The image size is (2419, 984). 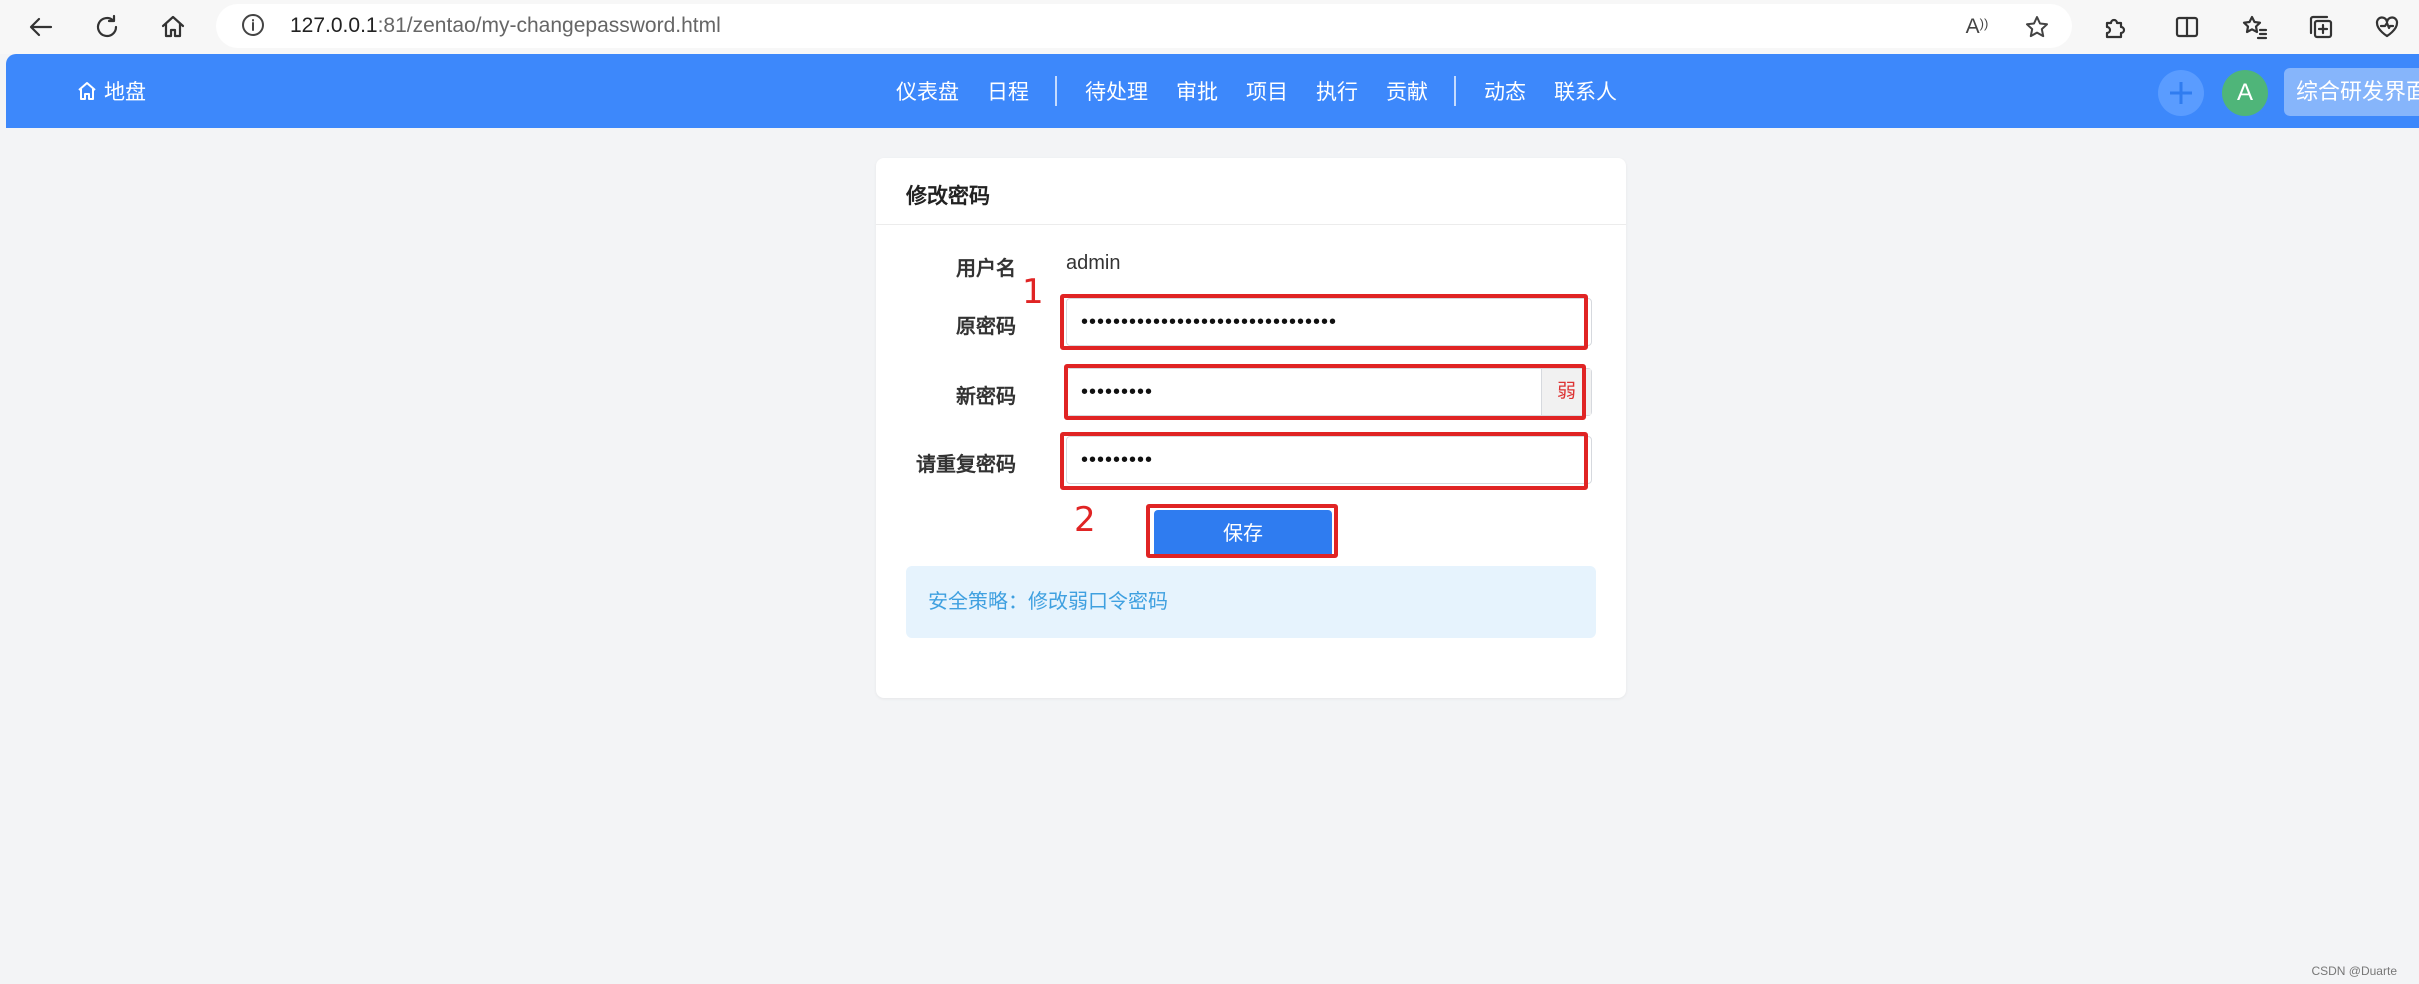 What do you see at coordinates (2255, 27) in the screenshot?
I see `favorites-icon` at bounding box center [2255, 27].